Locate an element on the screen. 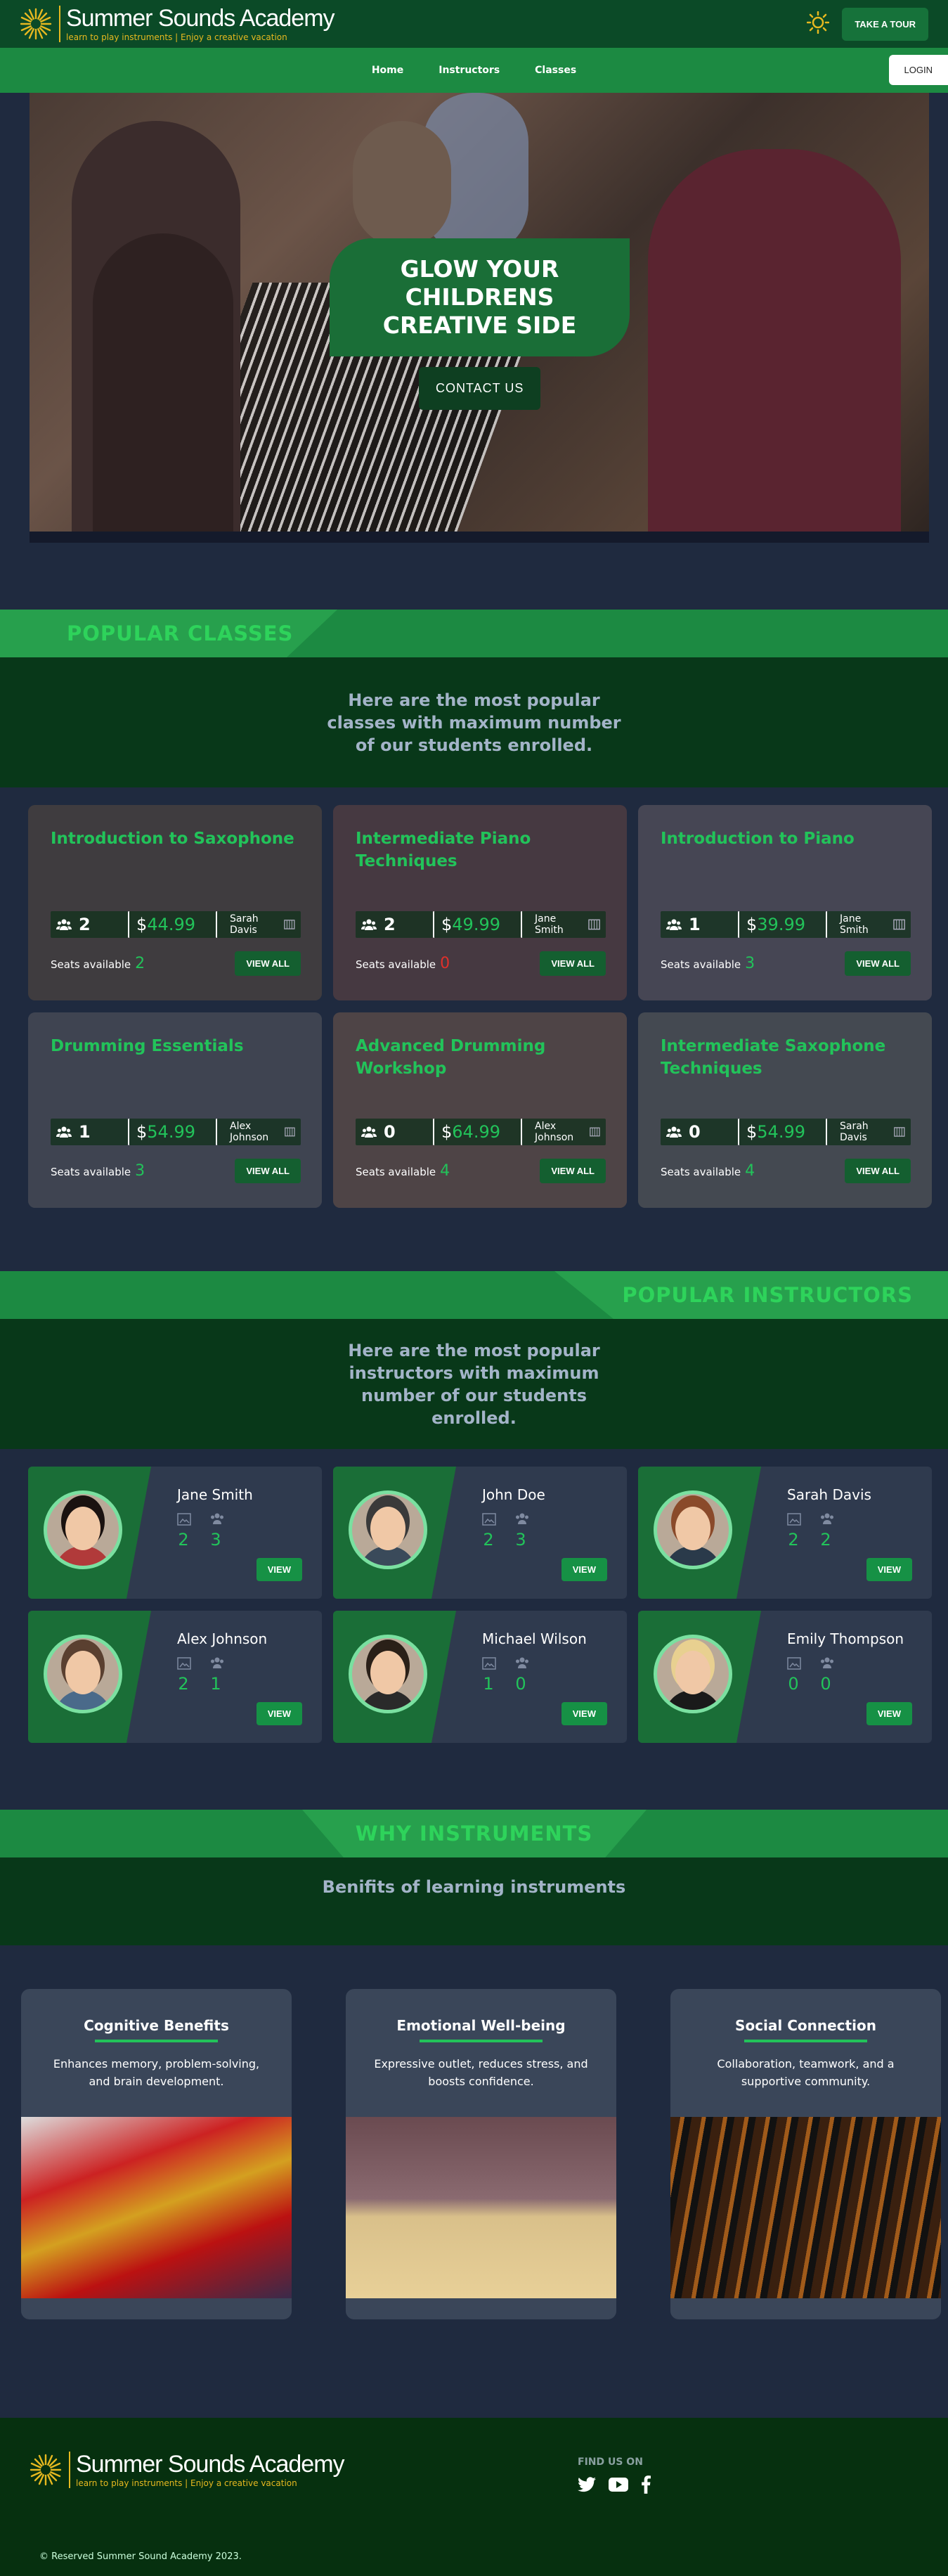 The height and width of the screenshot is (2576, 948). class-stats: 0 $64.99 Alex Johnson is located at coordinates (481, 1131).